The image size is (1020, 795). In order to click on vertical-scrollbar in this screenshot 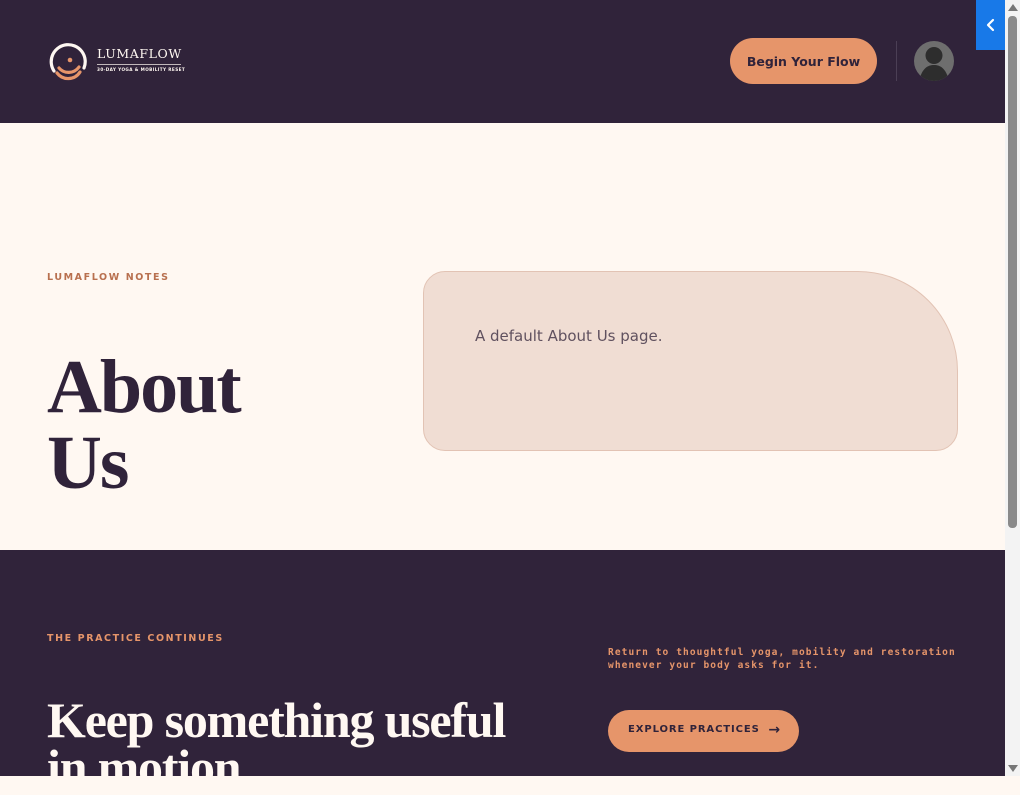, I will do `click(1012, 388)`.